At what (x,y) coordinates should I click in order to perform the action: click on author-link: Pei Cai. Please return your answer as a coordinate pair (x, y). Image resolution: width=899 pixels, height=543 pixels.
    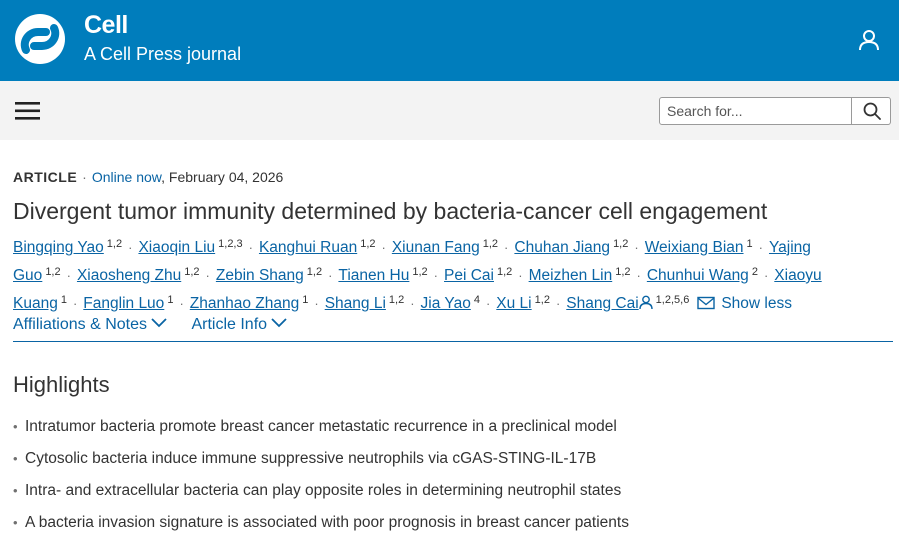
    Looking at the image, I should click on (469, 275).